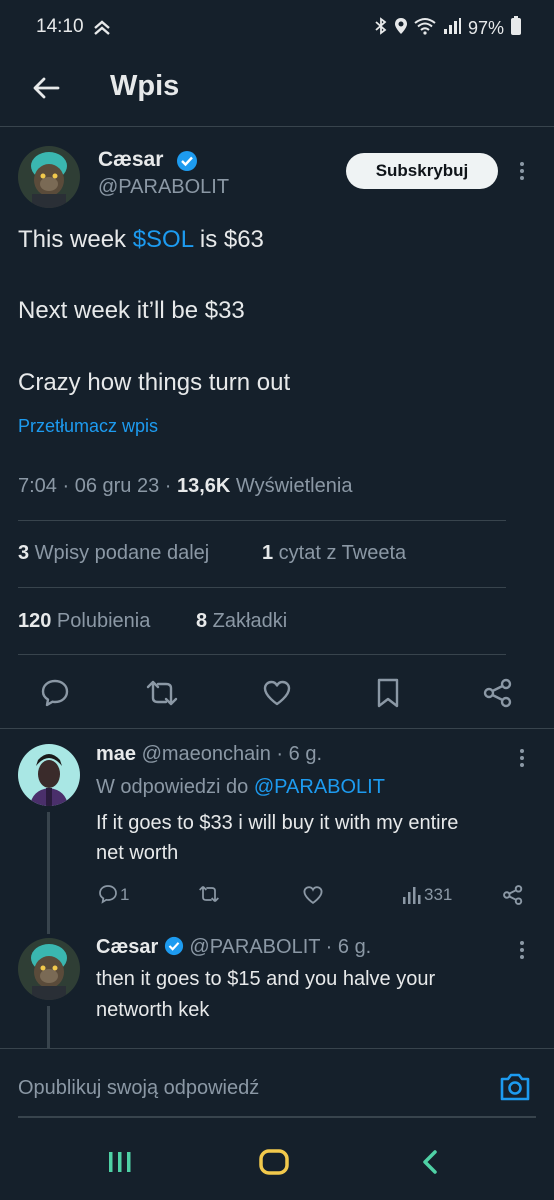 The height and width of the screenshot is (1200, 554). What do you see at coordinates (319, 787) in the screenshot?
I see `replying-to-handle: @PARABOLIT` at bounding box center [319, 787].